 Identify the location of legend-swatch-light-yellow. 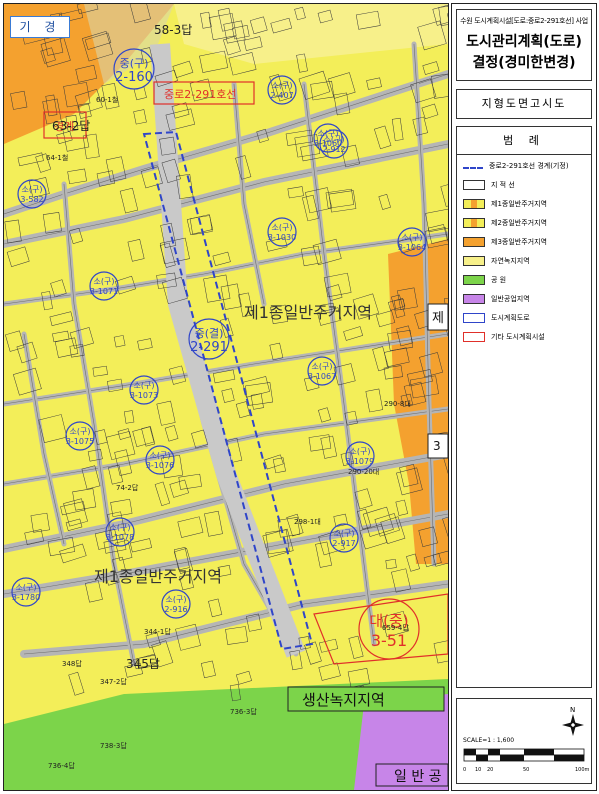
(474, 260).